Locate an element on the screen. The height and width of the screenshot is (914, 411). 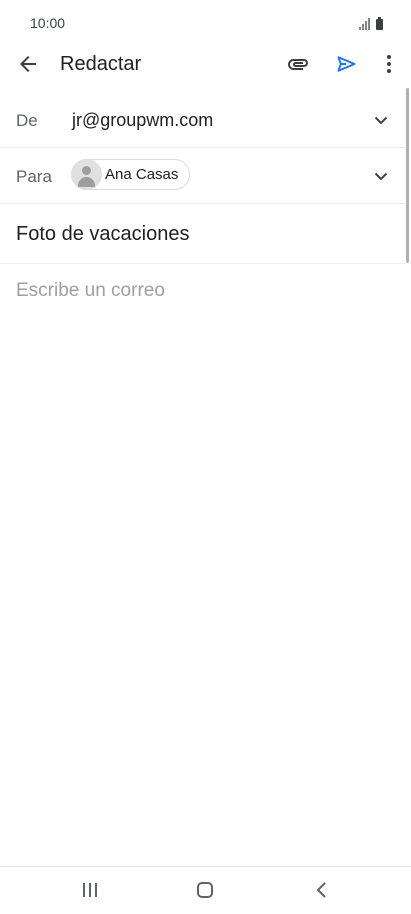
nav-home-button is located at coordinates (205, 890).